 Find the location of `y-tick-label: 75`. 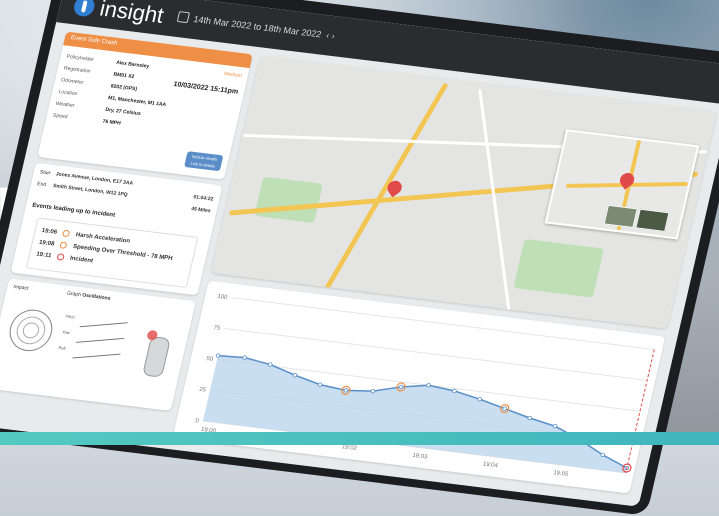

y-tick-label: 75 is located at coordinates (217, 328).